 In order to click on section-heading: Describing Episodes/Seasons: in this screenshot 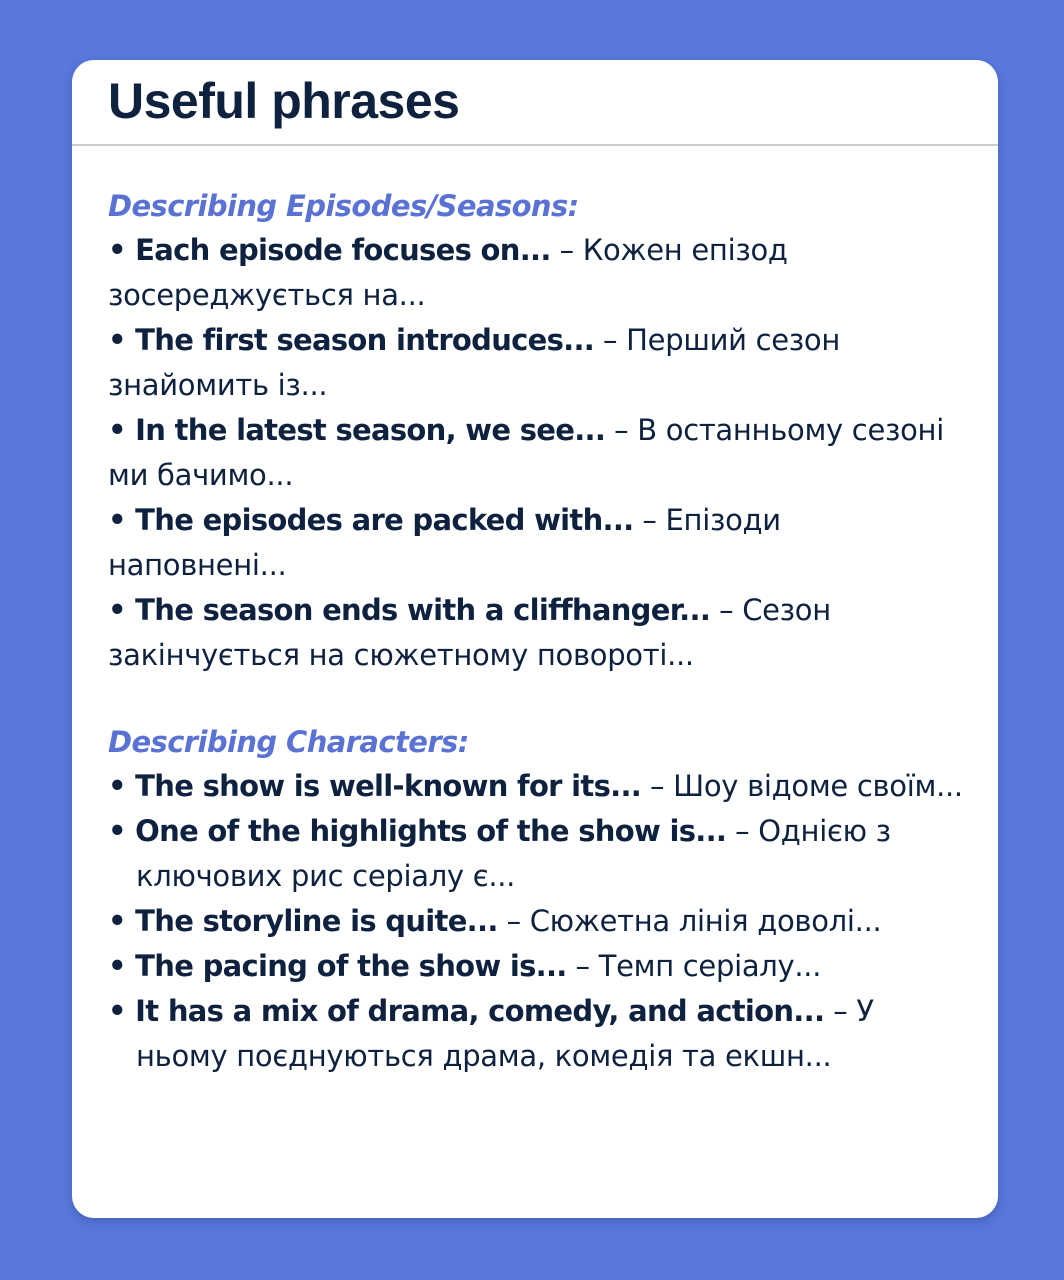, I will do `click(343, 206)`.